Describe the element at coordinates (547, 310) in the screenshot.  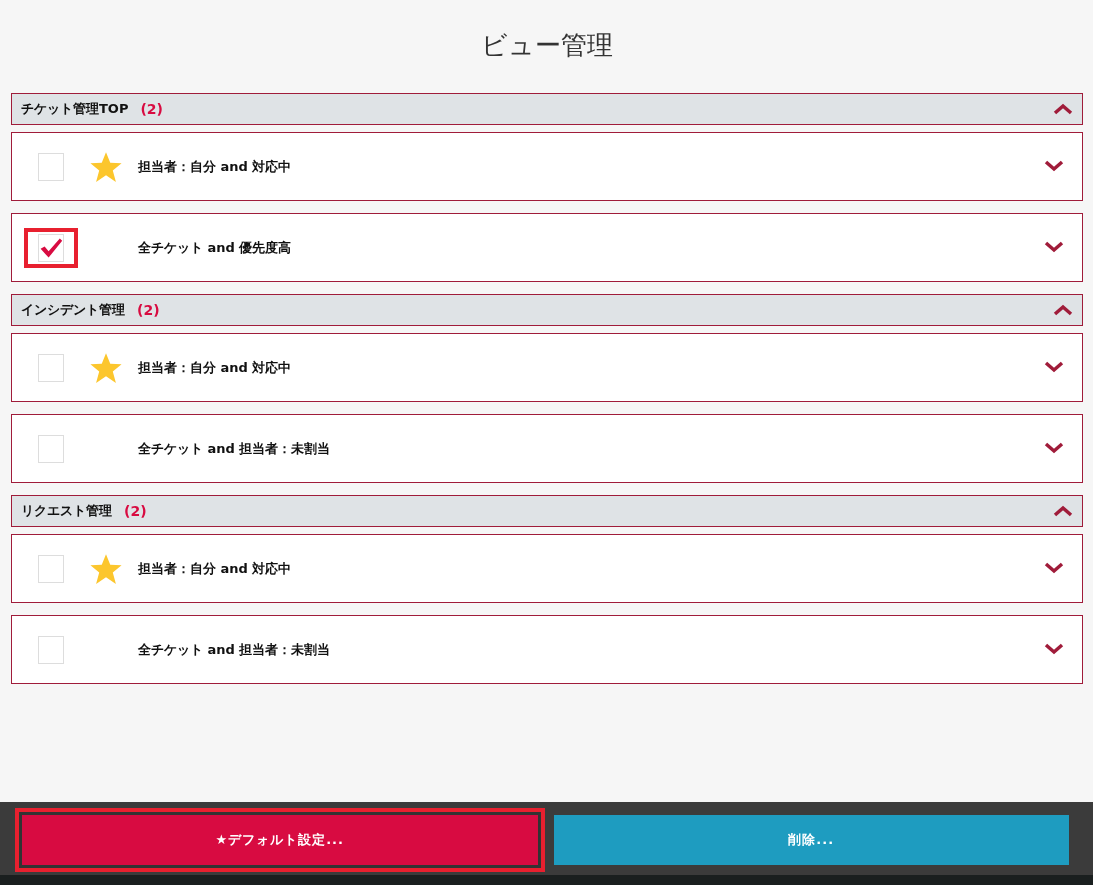
I see `group-header: インシデント管理 (2)` at that location.